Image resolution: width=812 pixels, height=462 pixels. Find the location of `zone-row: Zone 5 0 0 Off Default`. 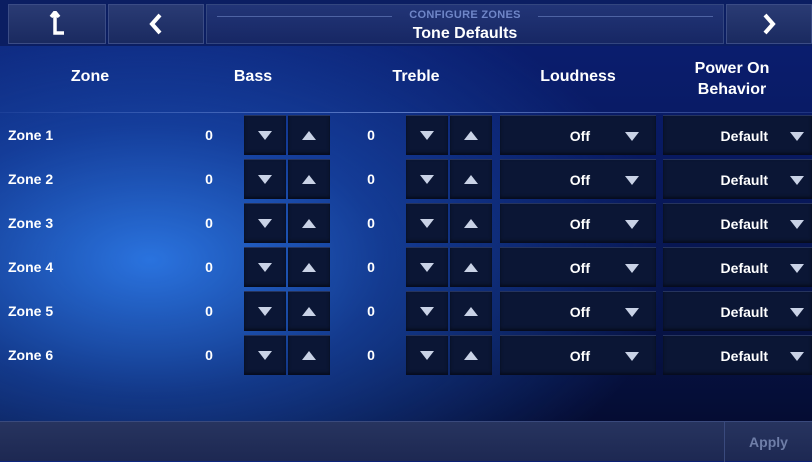

zone-row: Zone 5 0 0 Off Default is located at coordinates (406, 311).